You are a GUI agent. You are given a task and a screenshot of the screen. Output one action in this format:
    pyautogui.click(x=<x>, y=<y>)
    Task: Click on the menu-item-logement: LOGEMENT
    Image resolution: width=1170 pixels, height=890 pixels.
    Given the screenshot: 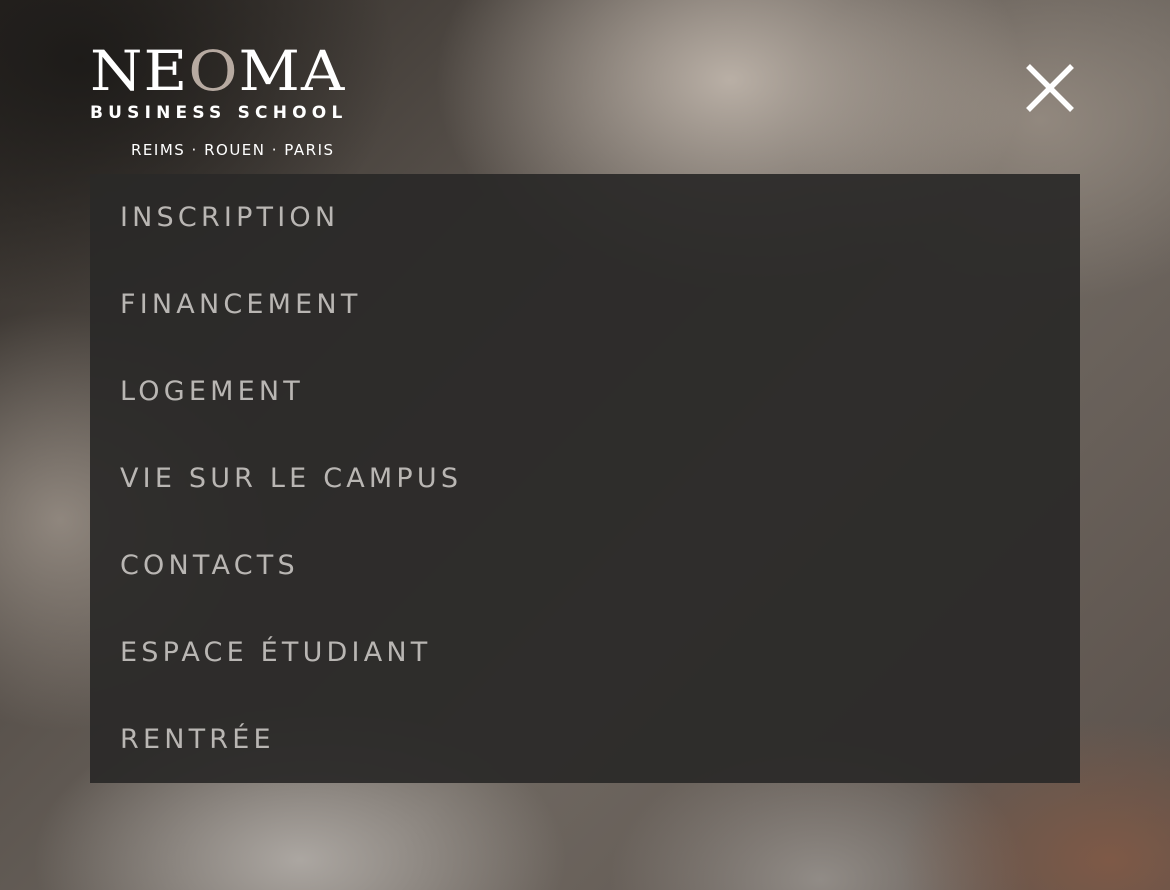 What is the action you would take?
    pyautogui.click(x=585, y=391)
    